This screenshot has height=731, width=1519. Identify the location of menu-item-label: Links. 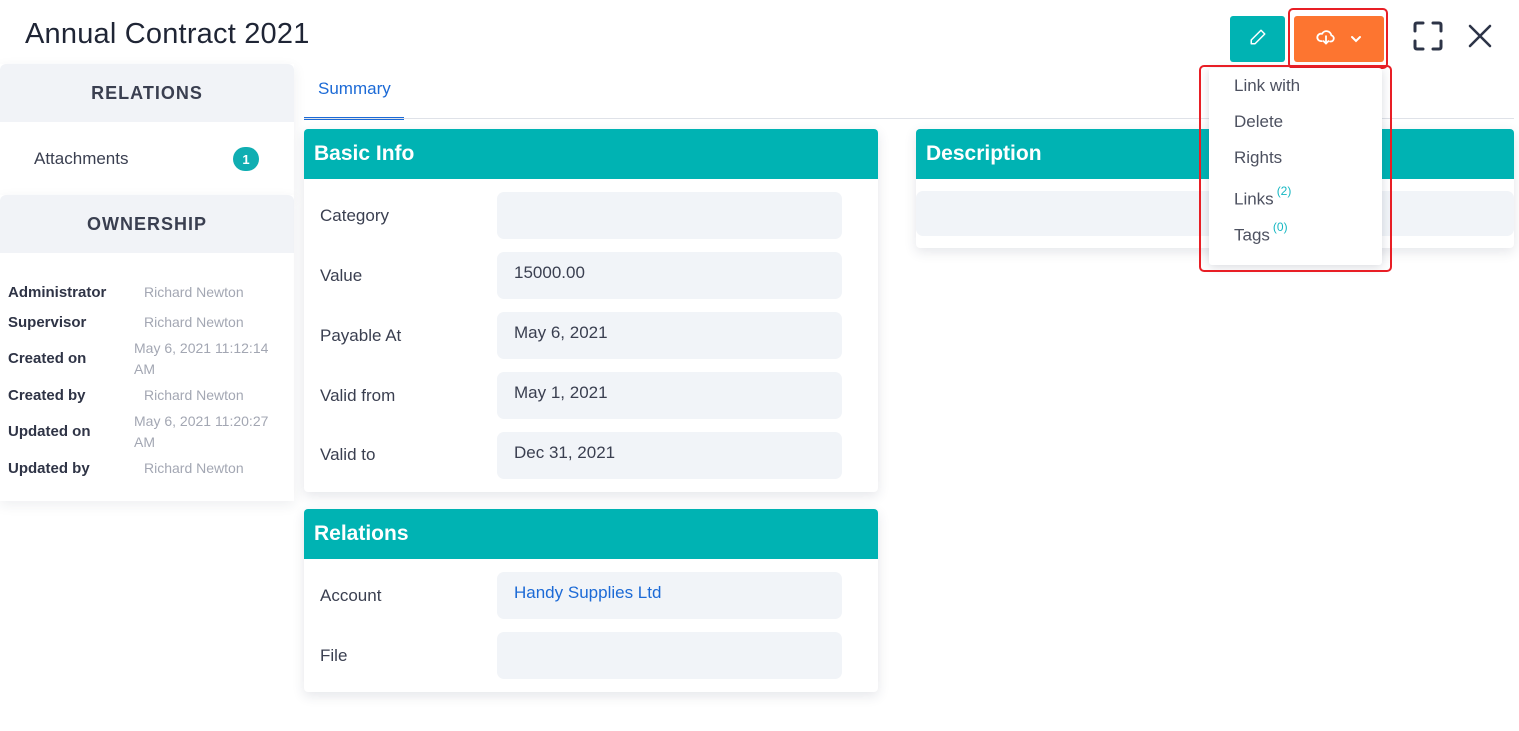
(1254, 199).